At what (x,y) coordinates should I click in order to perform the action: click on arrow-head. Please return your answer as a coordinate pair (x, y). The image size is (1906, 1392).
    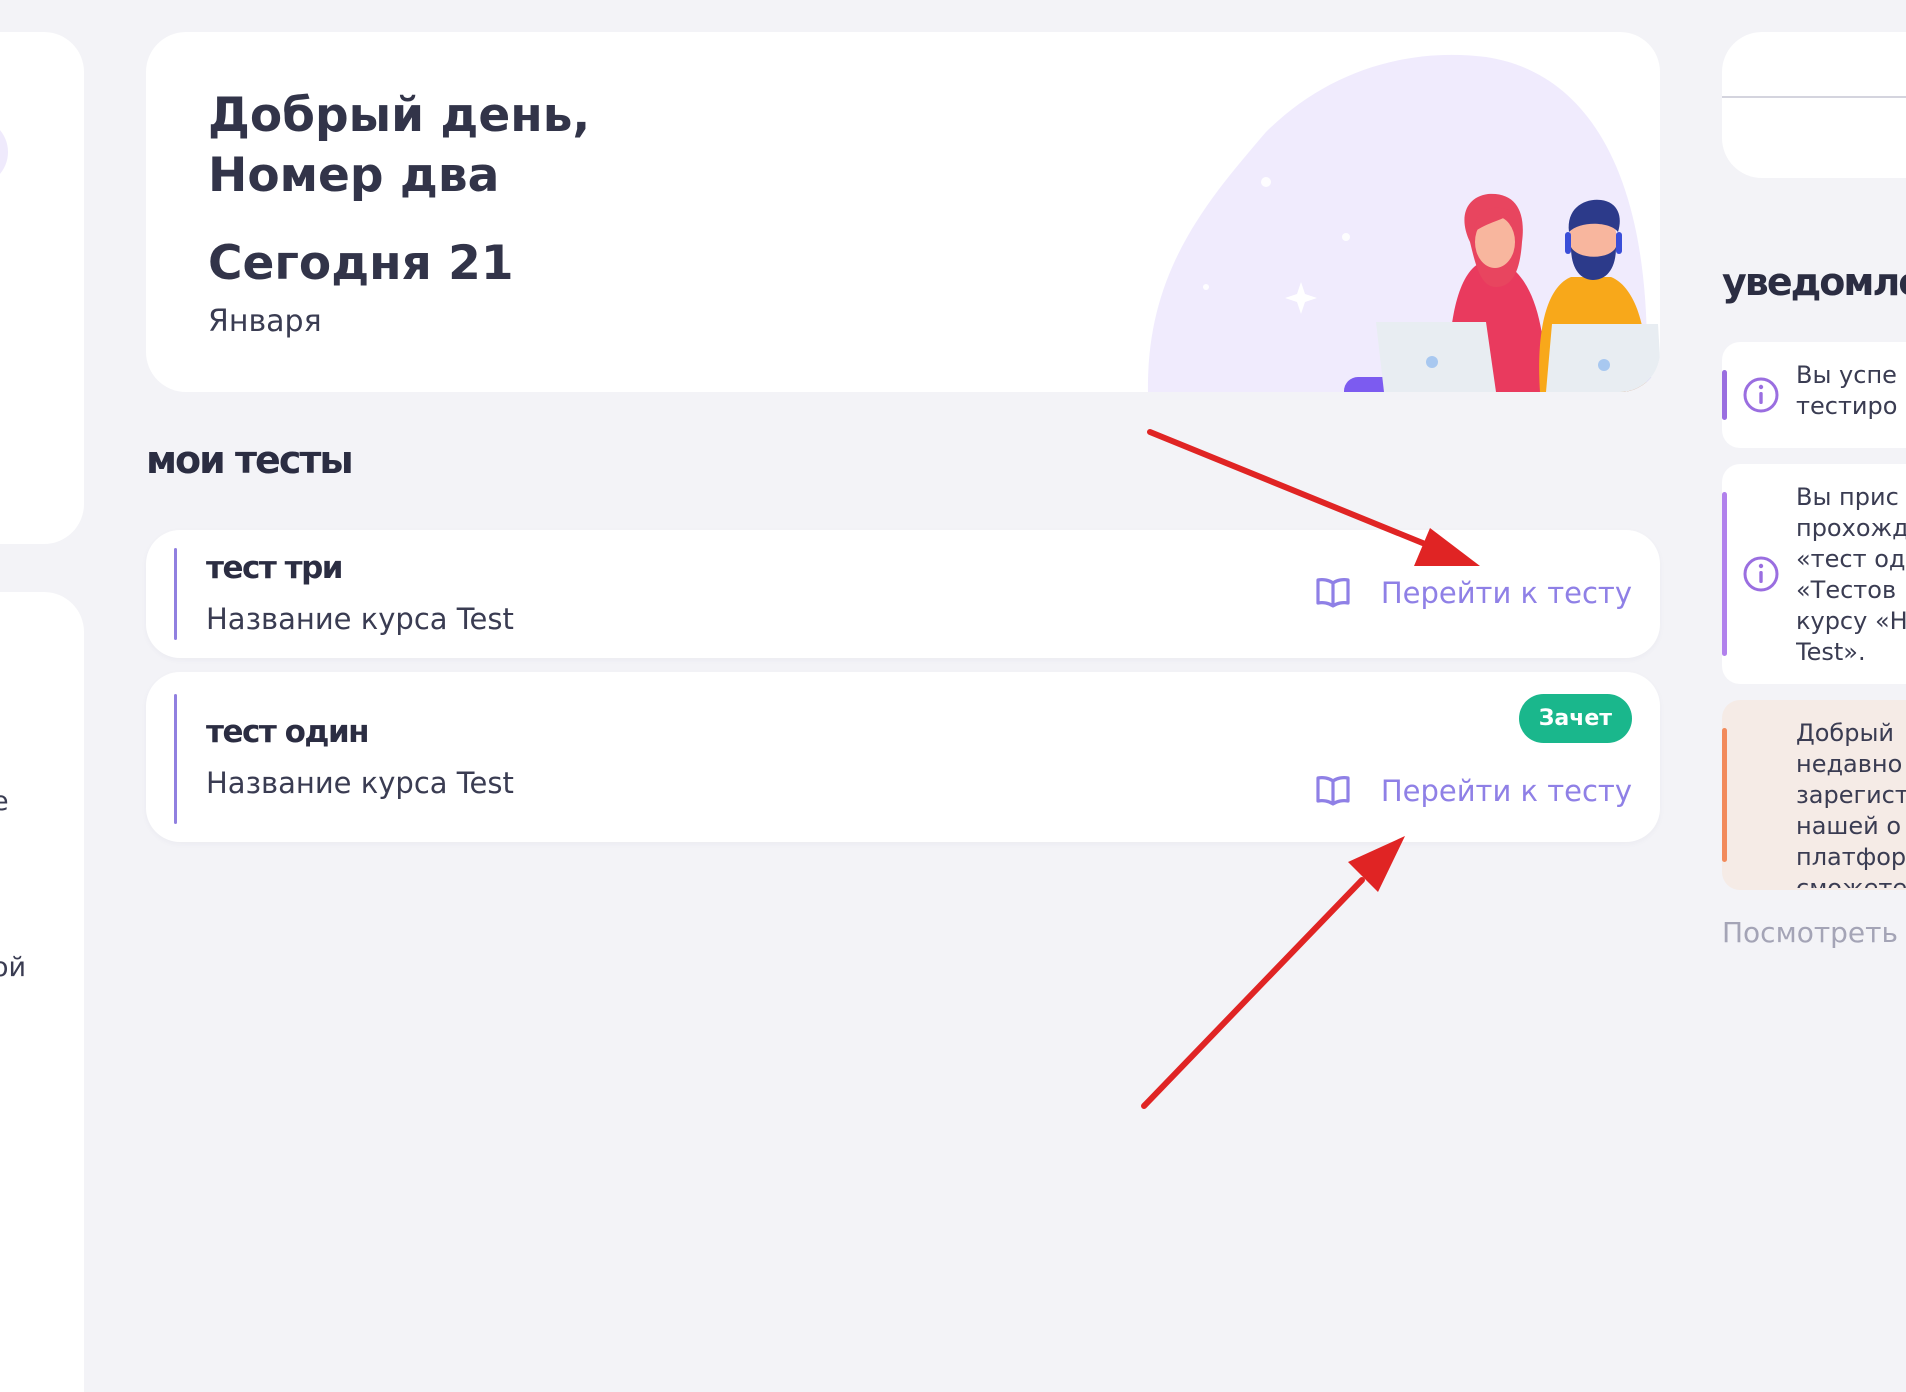
    Looking at the image, I should click on (1376, 864).